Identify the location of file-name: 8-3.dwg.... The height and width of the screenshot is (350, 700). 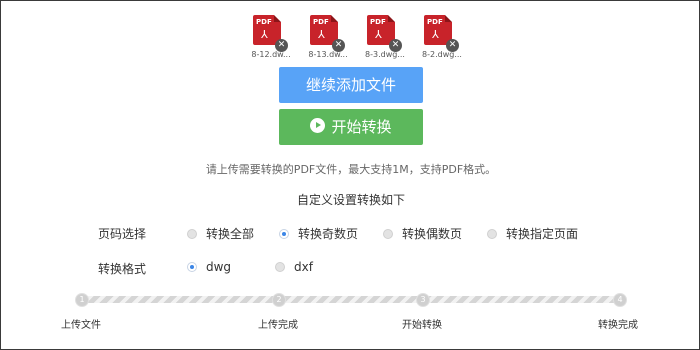
(385, 54).